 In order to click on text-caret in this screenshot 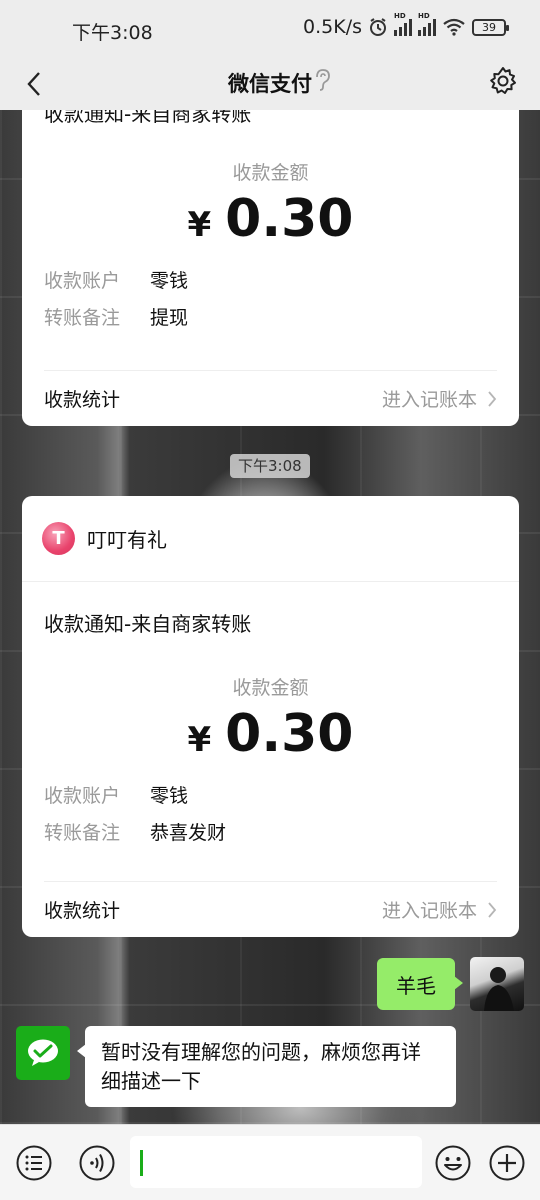, I will do `click(141, 1163)`.